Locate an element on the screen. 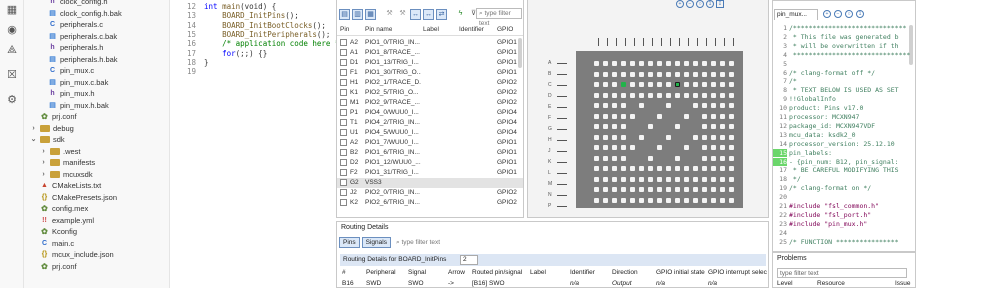 This screenshot has width=1000, height=288. chevron-icon: › is located at coordinates (43, 162).